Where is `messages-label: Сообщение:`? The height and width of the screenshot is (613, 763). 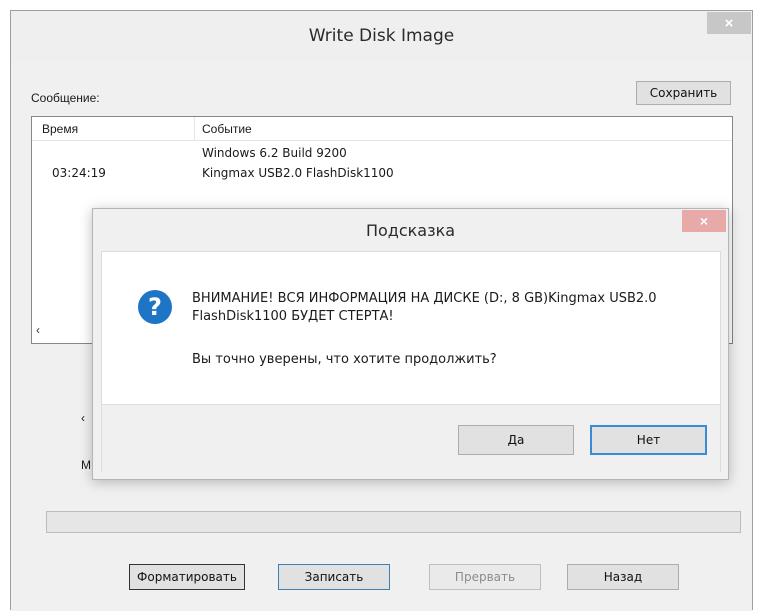
messages-label: Сообщение: is located at coordinates (65, 98).